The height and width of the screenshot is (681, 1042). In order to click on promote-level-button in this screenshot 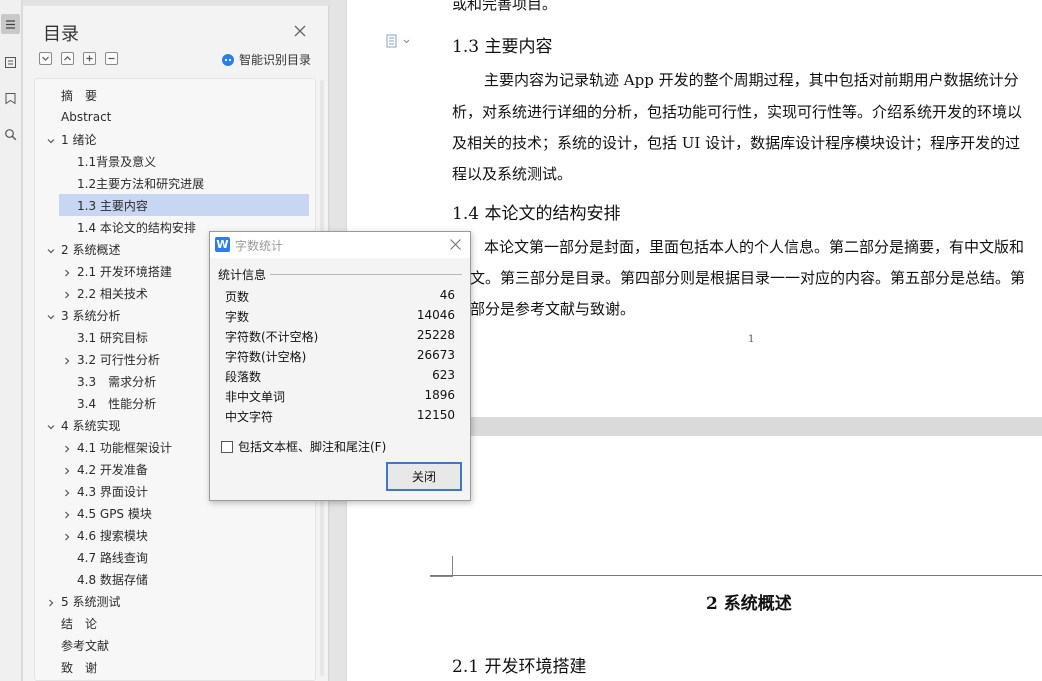, I will do `click(89, 58)`.